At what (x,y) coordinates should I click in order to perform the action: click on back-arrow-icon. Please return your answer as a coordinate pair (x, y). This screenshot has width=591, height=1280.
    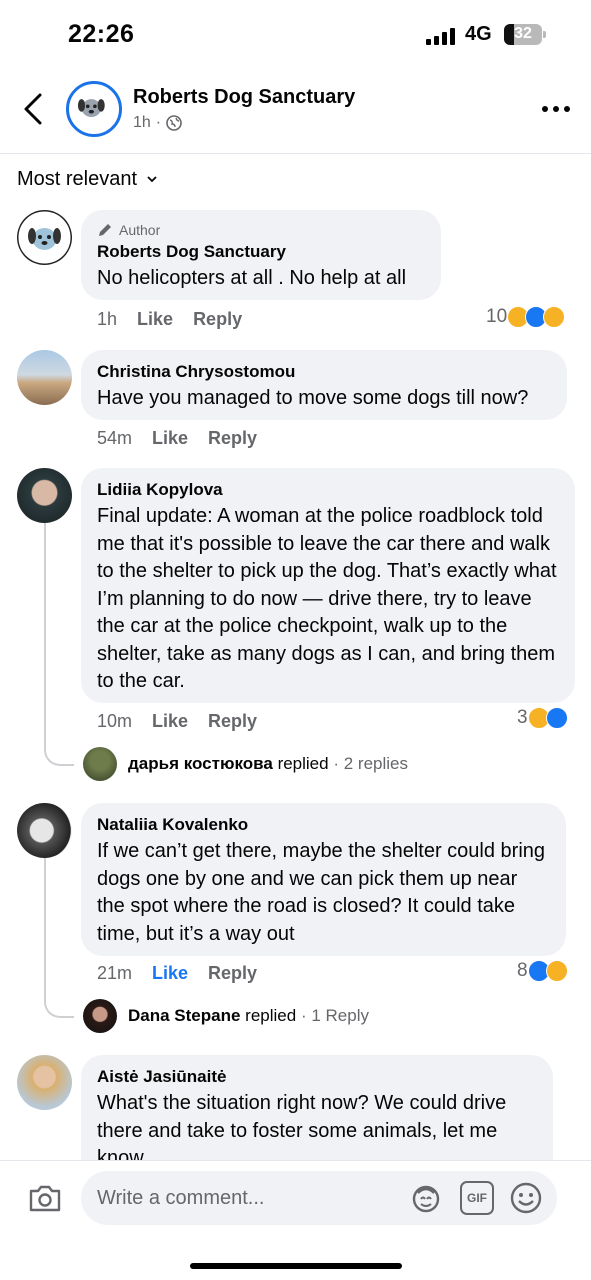
    Looking at the image, I should click on (34, 109).